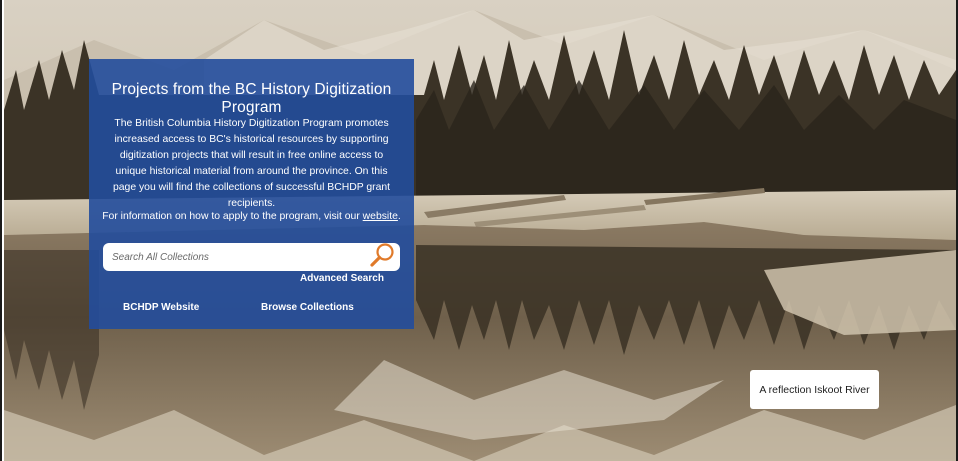 The height and width of the screenshot is (461, 958). I want to click on website-link: website, so click(380, 216).